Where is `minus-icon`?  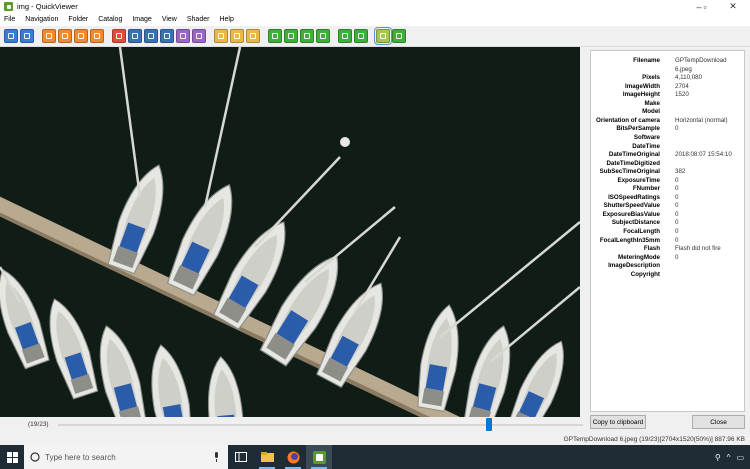 minus-icon is located at coordinates (307, 36).